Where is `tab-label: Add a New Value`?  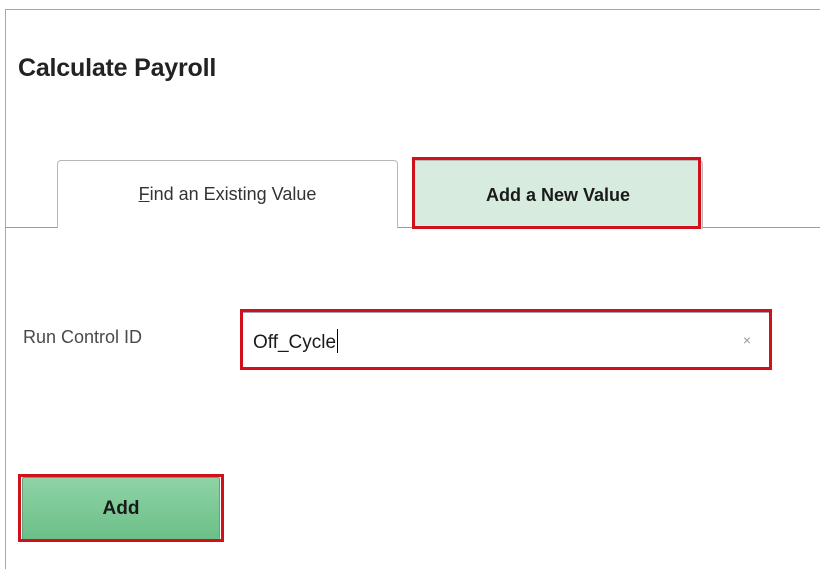
tab-label: Add a New Value is located at coordinates (558, 194).